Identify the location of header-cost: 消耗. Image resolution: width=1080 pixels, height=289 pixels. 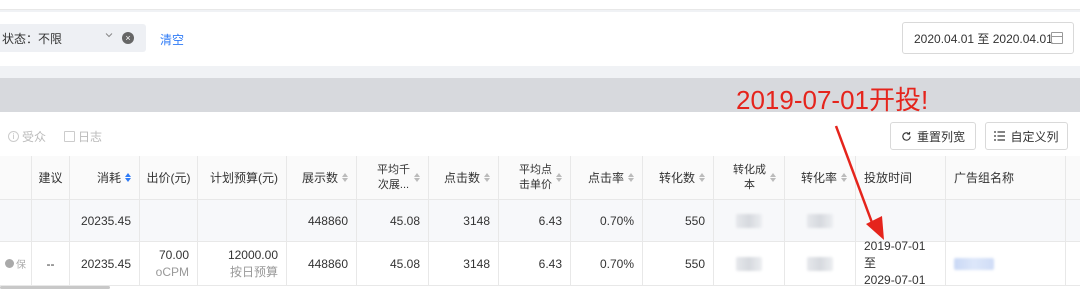
(108, 178).